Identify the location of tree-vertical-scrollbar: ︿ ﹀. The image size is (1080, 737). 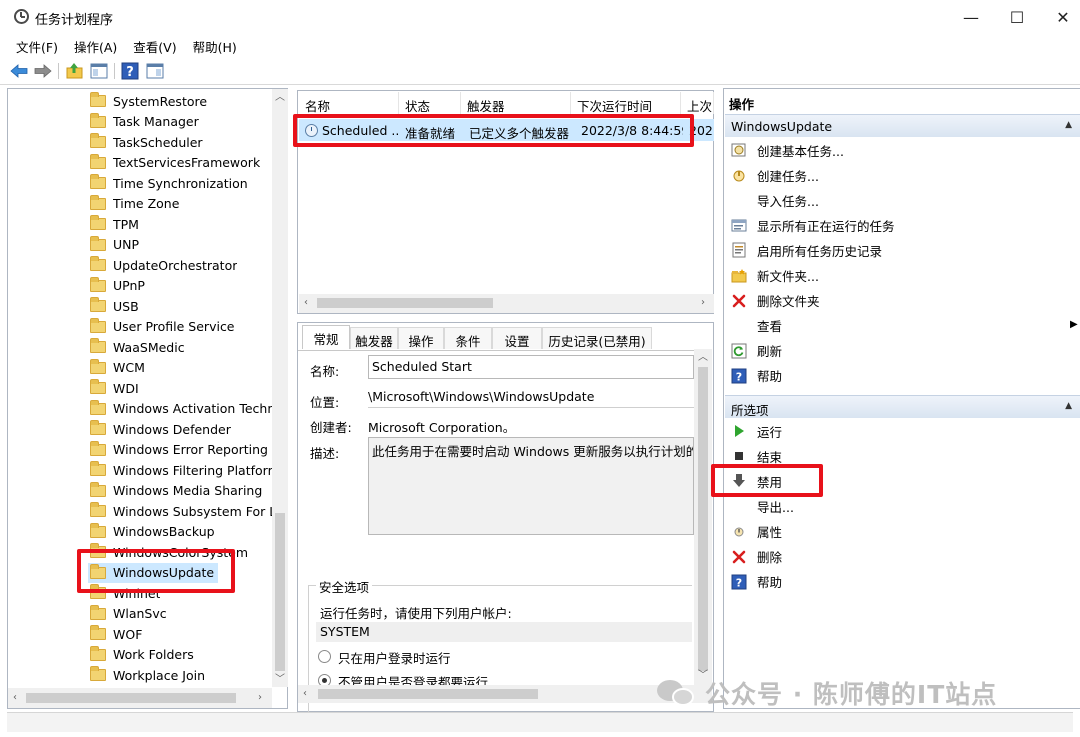
(280, 388).